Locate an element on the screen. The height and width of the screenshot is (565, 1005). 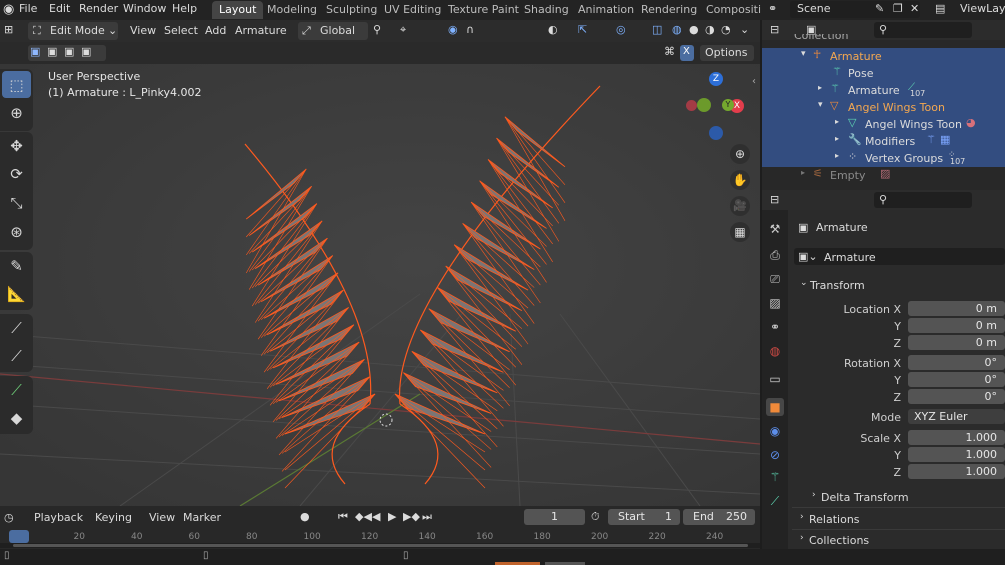
delta-transform-section: Delta Transform is located at coordinates (865, 497).